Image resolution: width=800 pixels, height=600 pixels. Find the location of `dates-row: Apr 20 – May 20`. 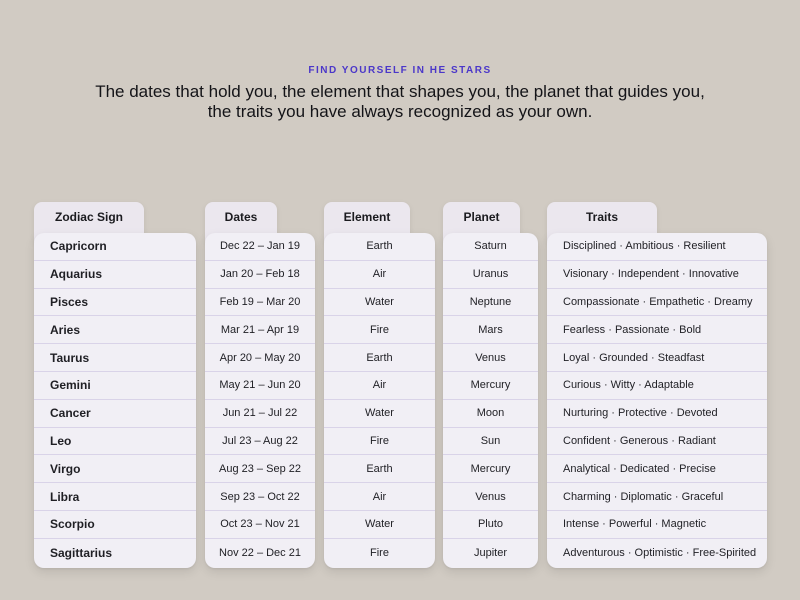

dates-row: Apr 20 – May 20 is located at coordinates (260, 358).